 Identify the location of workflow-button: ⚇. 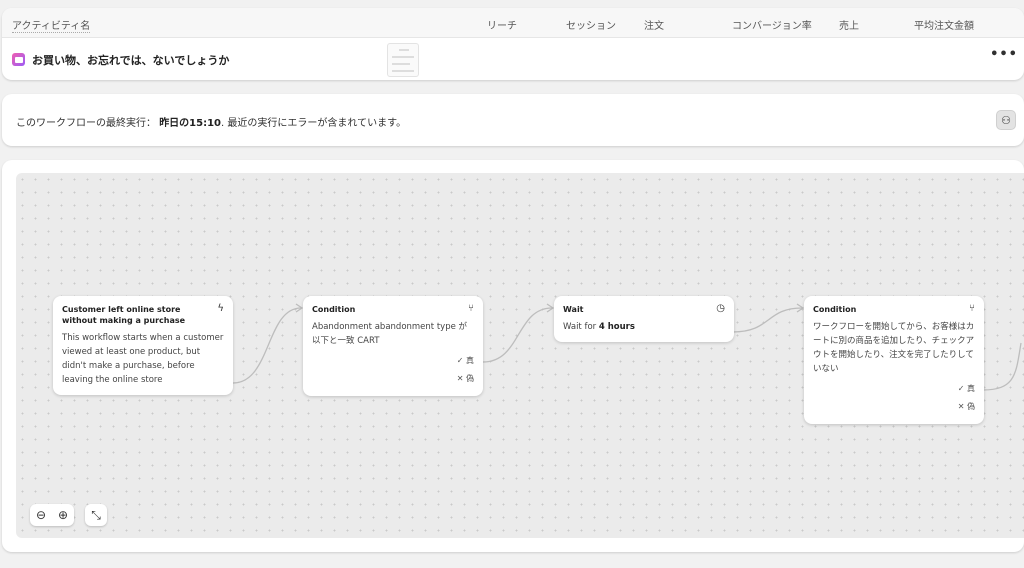
(1006, 120).